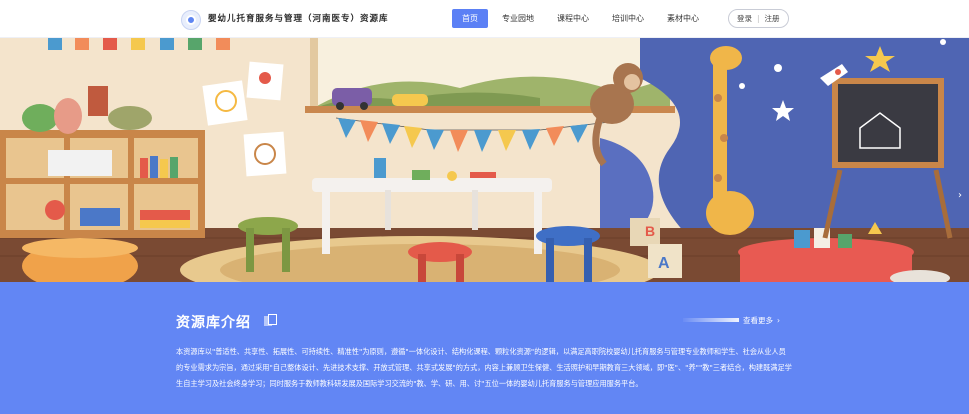 The height and width of the screenshot is (414, 969). I want to click on site-title: 婴幼儿托育服务与管理（河南医专）资源库, so click(298, 19).